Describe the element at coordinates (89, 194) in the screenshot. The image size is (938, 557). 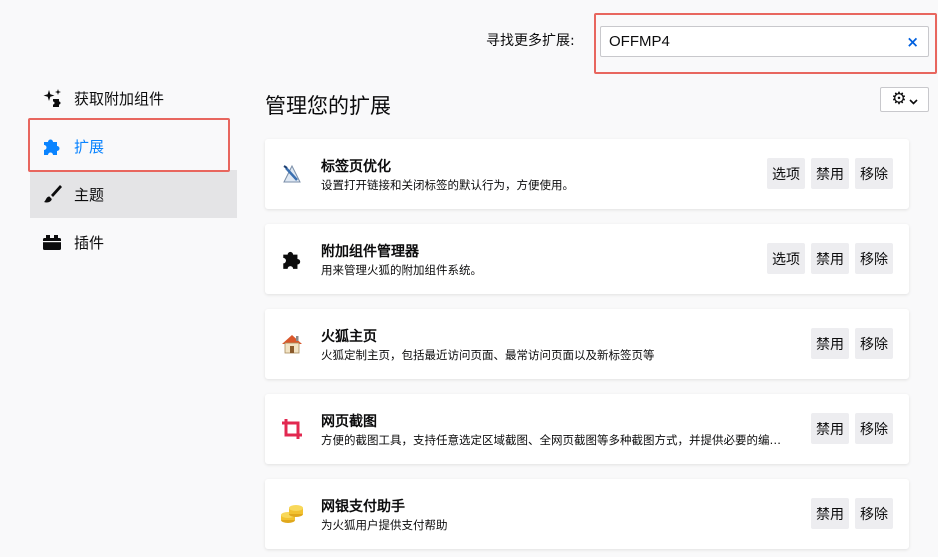
I see `sidebar-item-label: 主题` at that location.